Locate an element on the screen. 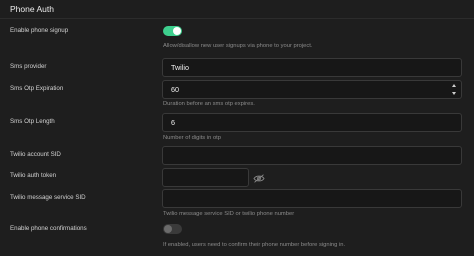 This screenshot has width=474, height=256. stepper-down-icon is located at coordinates (454, 93).